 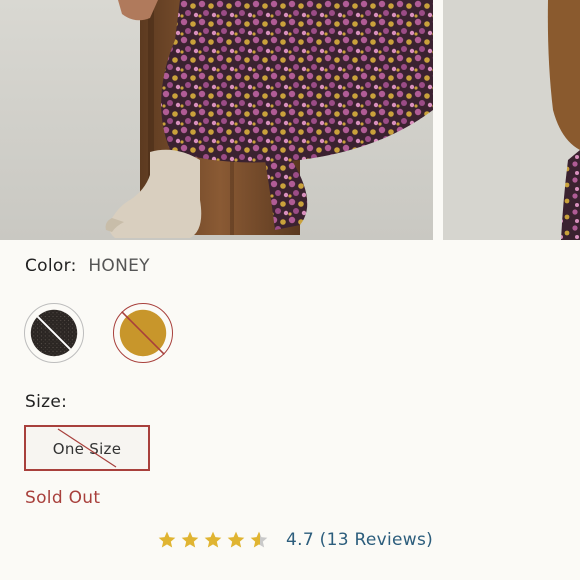 I want to click on stock-status: Sold Out, so click(x=63, y=498).